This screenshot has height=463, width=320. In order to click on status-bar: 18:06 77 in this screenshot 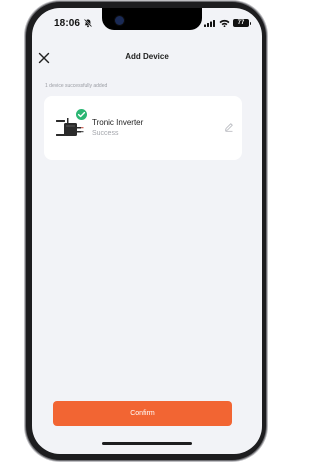, I will do `click(147, 23)`.